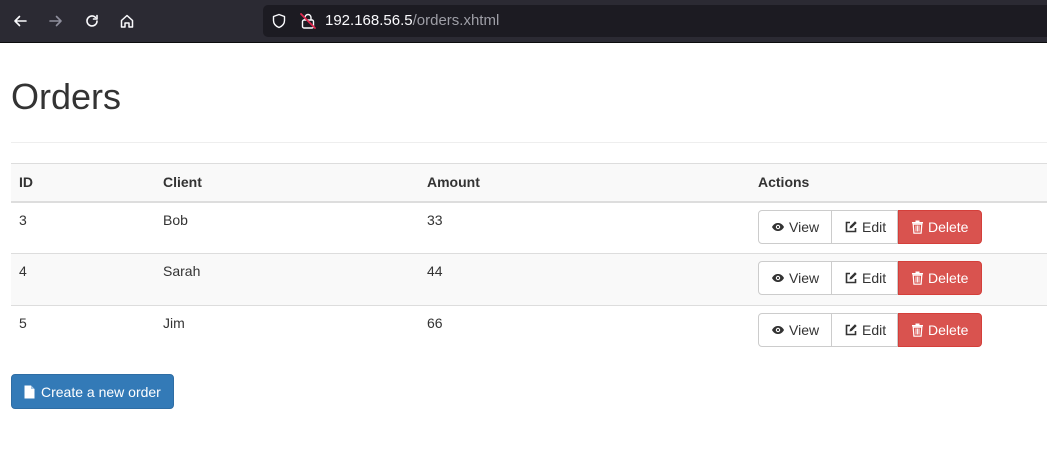 The width and height of the screenshot is (1047, 455). I want to click on cell-amount: 66, so click(435, 323).